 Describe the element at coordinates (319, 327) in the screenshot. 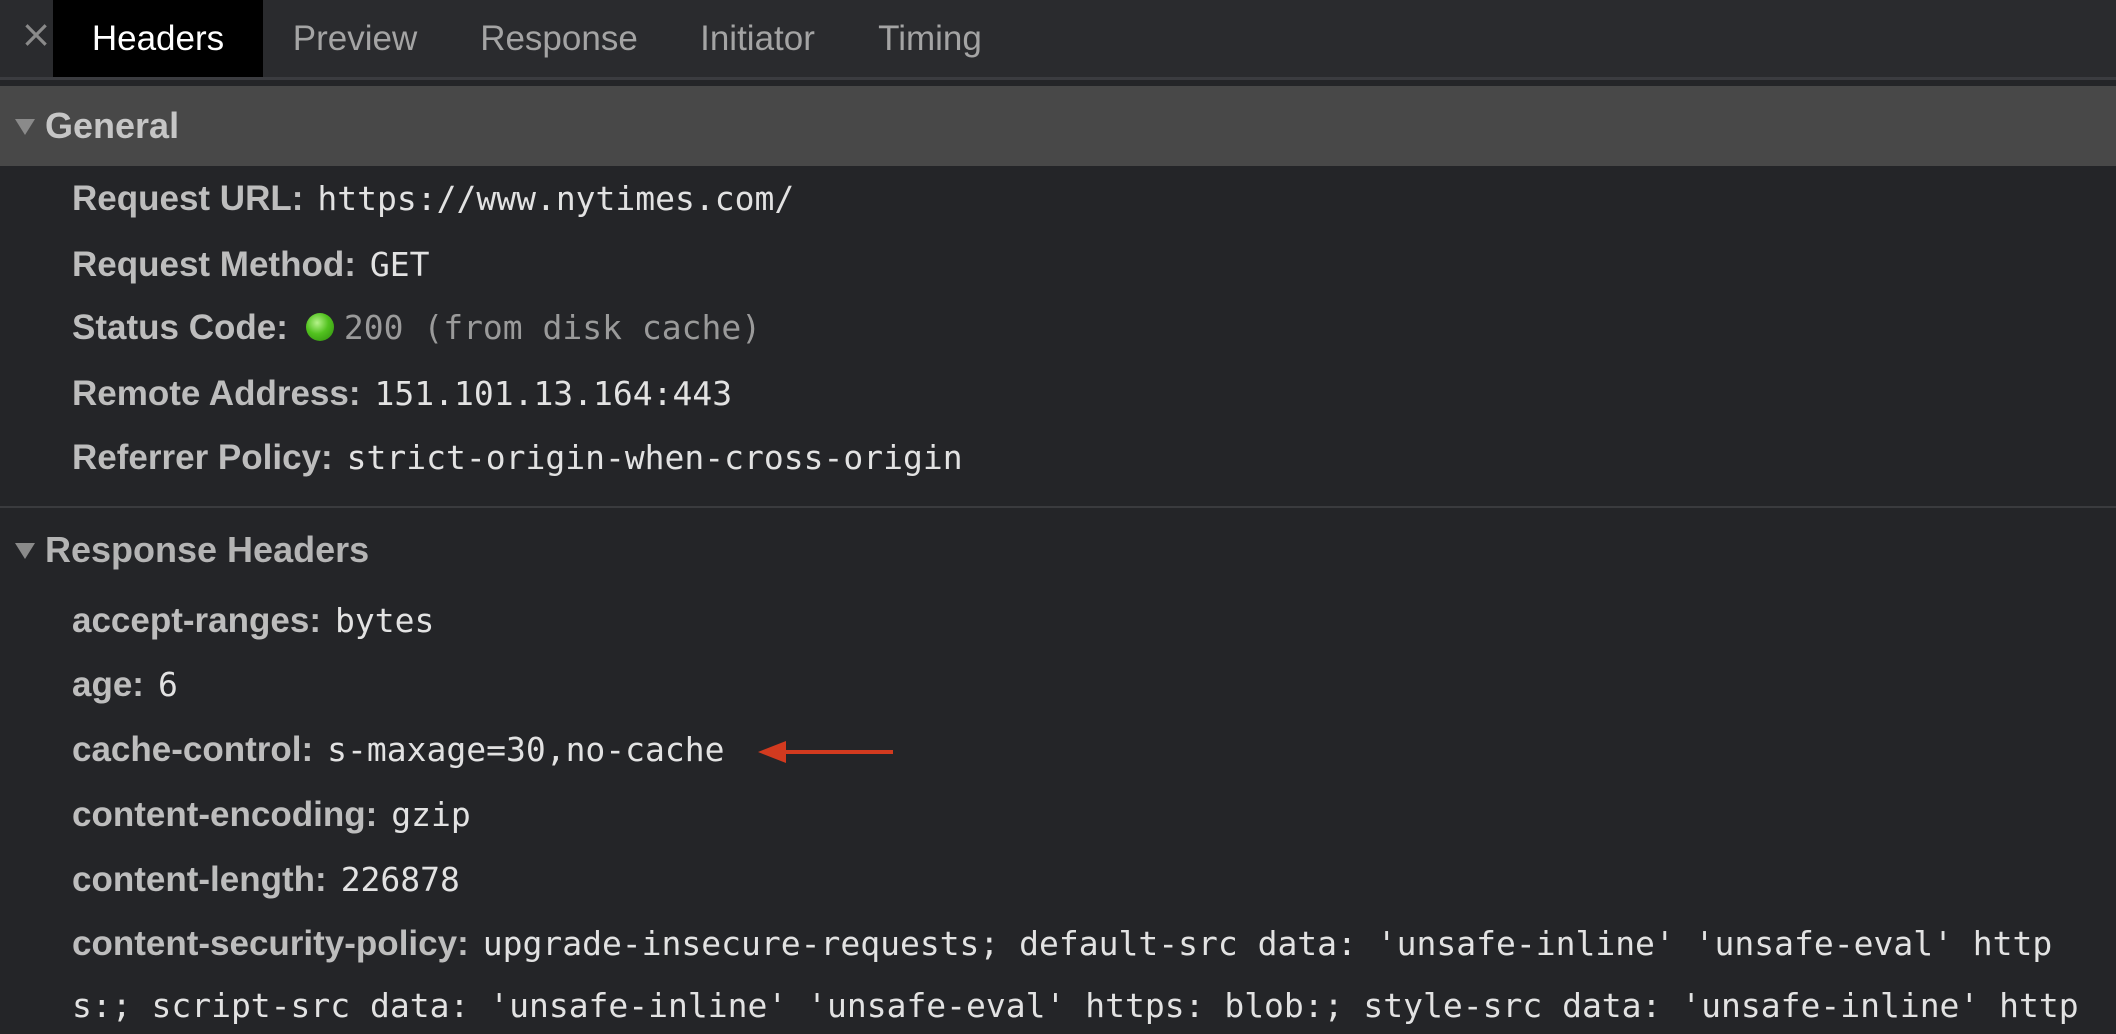

I see `status-ok-icon` at that location.